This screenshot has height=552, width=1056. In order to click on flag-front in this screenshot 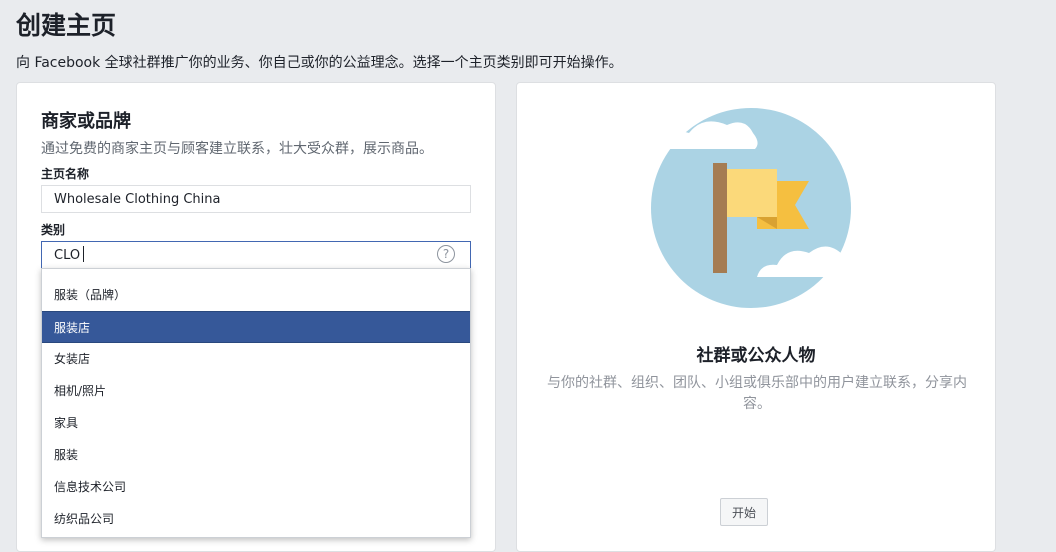, I will do `click(752, 193)`.